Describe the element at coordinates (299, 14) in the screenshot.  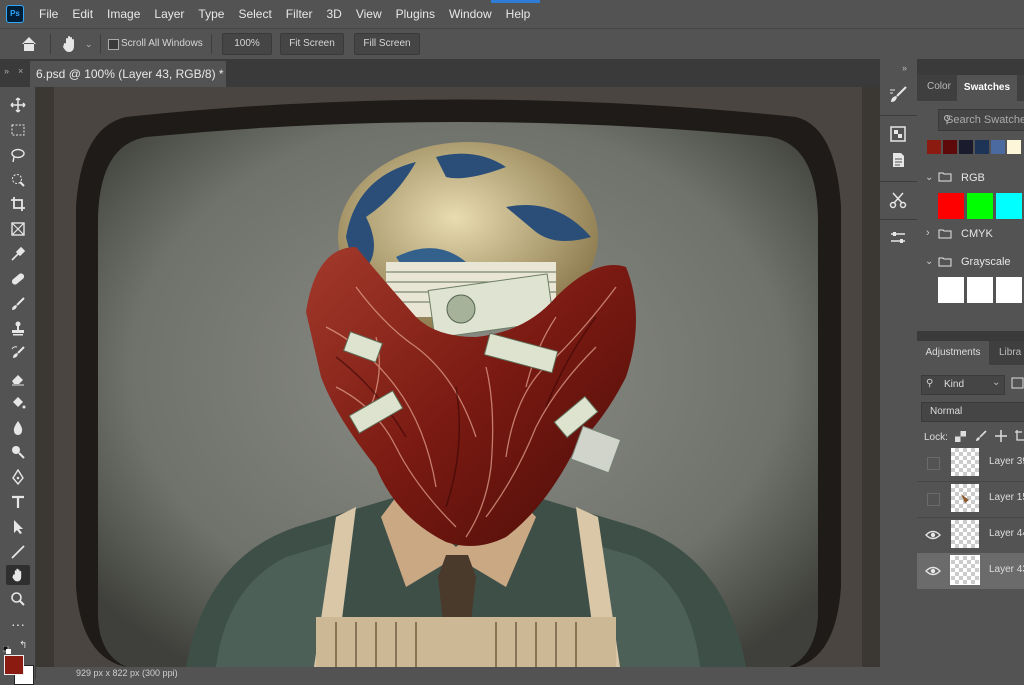
I see `menu-filter: Filter` at that location.